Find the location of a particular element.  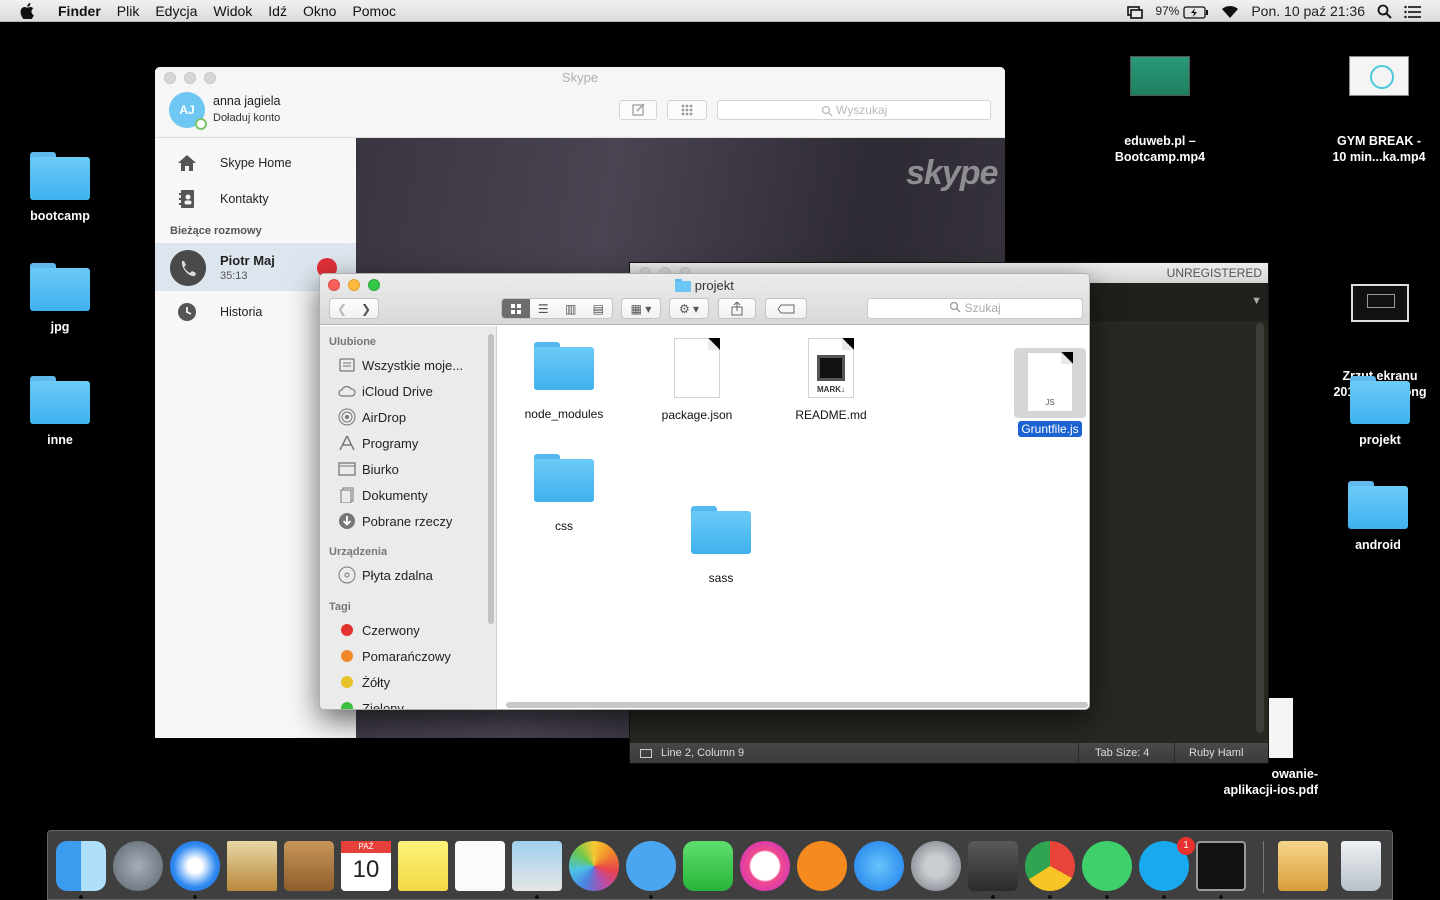

file-item-package-json: package.json is located at coordinates (697, 380).